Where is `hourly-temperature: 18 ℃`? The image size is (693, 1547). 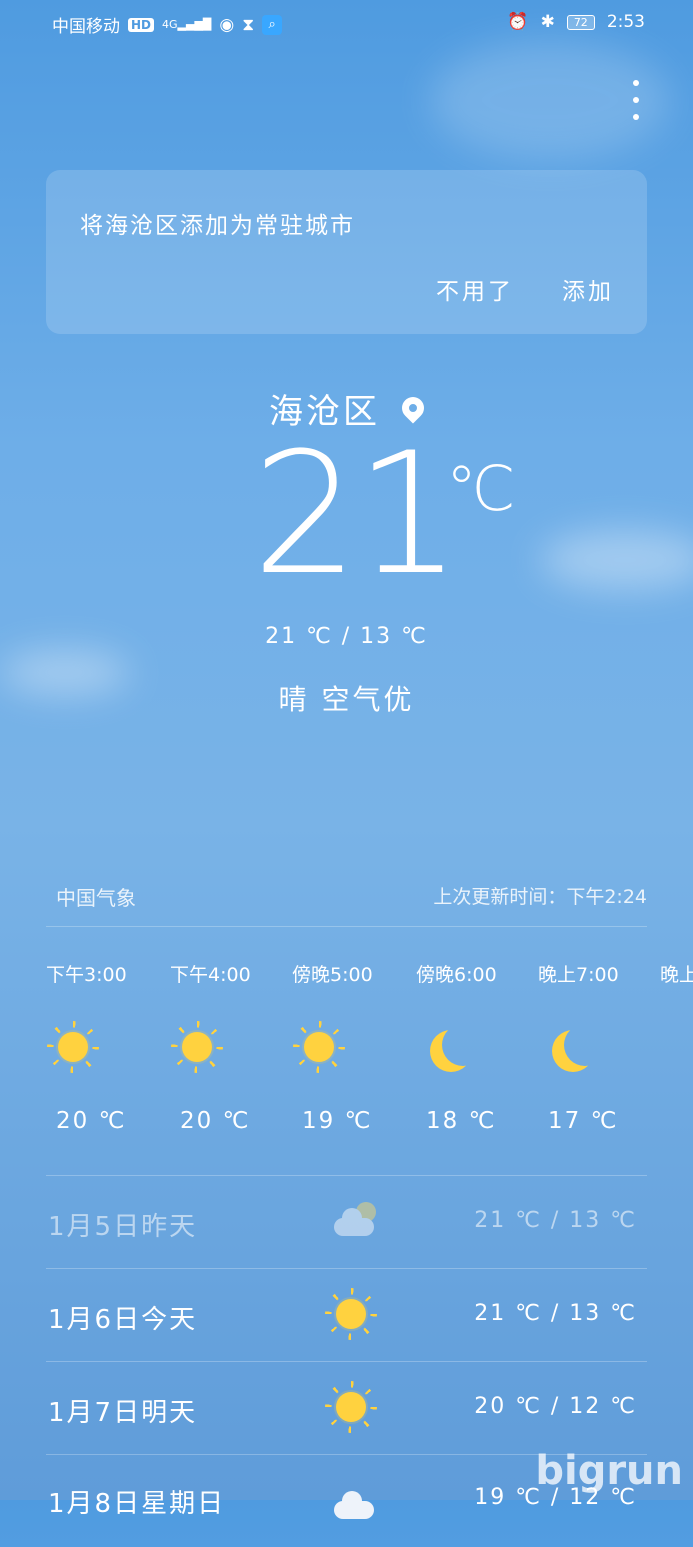
hourly-temperature: 18 ℃ is located at coordinates (461, 1121).